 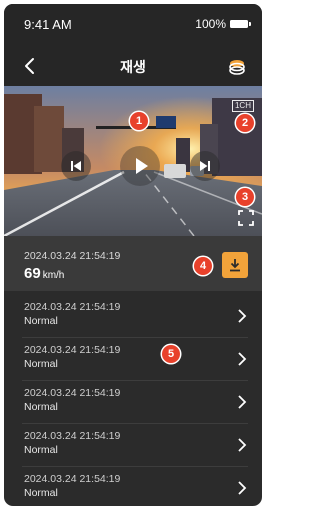 I want to click on skip-next-icon, so click(x=205, y=166).